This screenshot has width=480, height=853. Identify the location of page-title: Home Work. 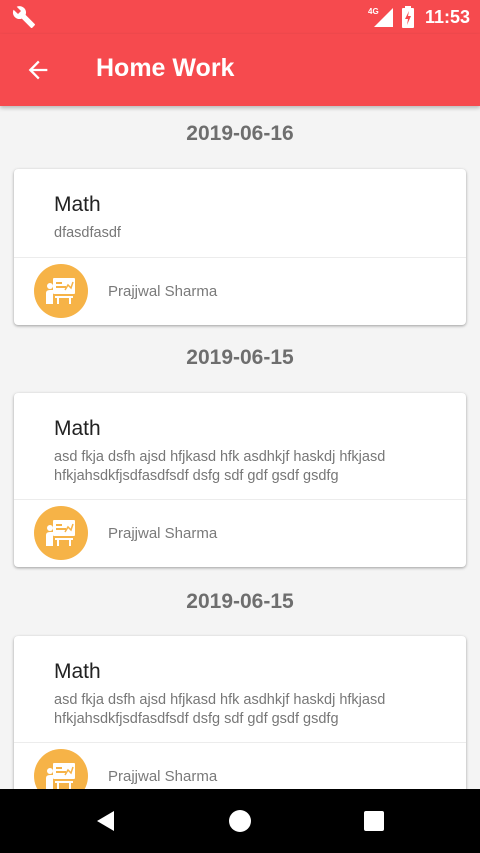
(165, 68).